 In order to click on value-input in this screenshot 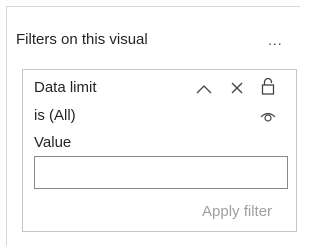, I will do `click(161, 172)`.